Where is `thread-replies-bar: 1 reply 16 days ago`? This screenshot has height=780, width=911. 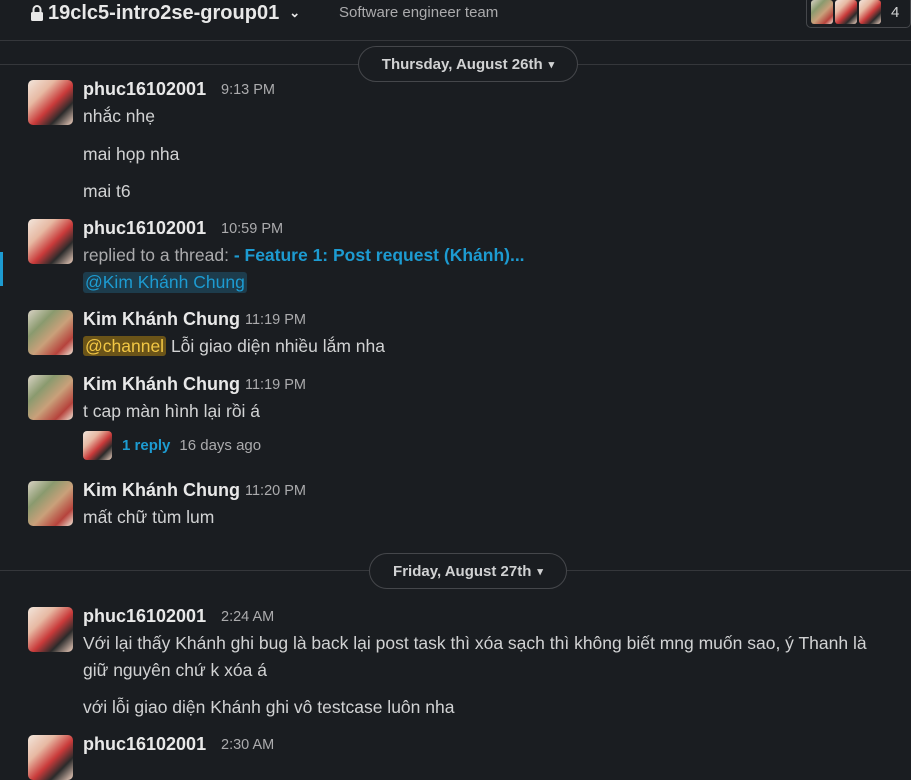
thread-replies-bar: 1 reply 16 days ago is located at coordinates (172, 445).